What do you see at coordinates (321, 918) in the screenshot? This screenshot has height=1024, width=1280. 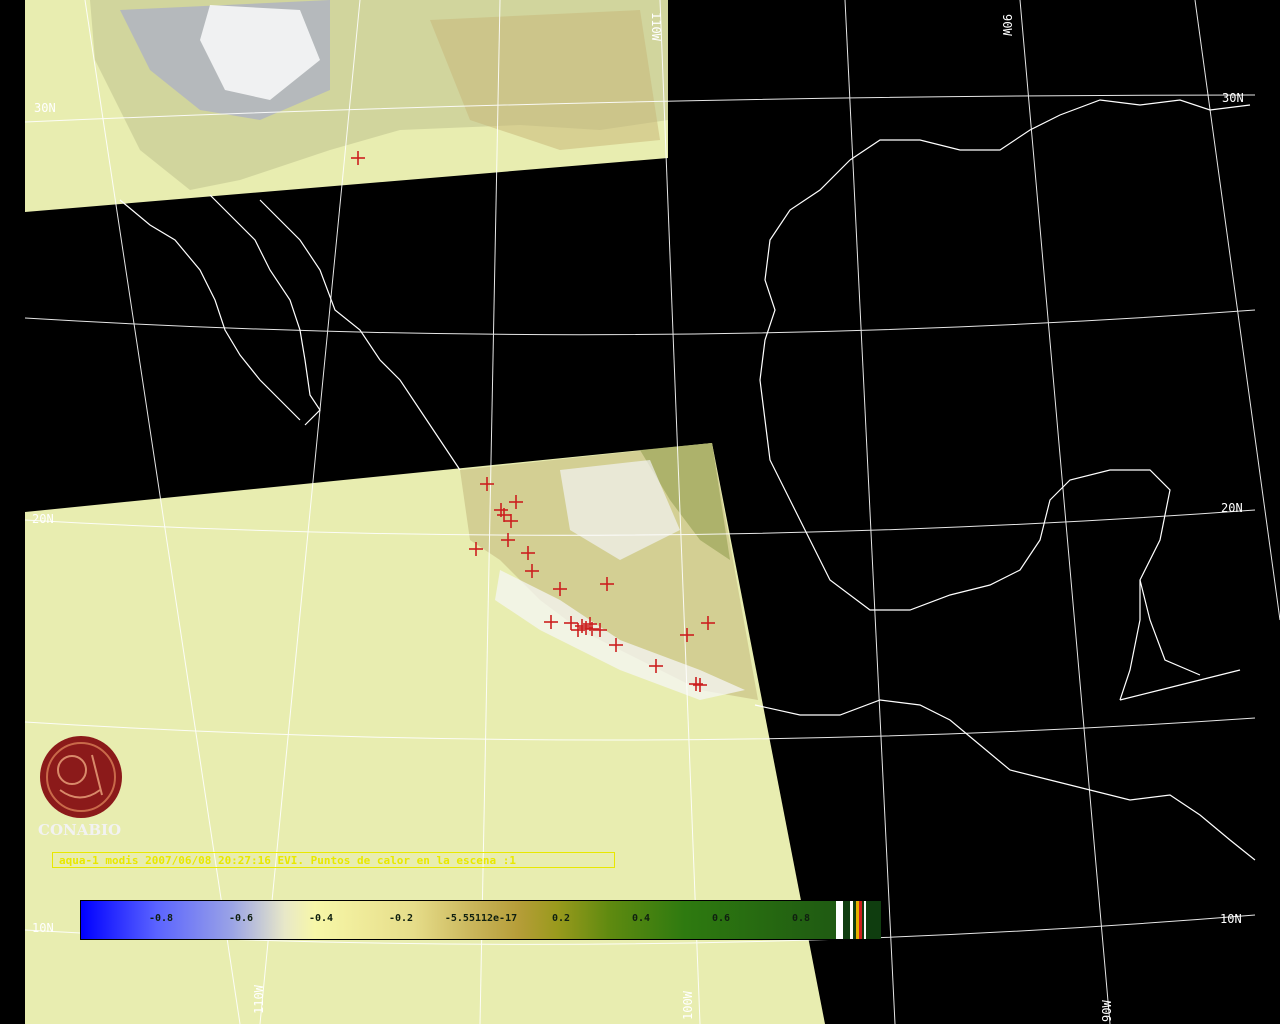 I see `color-scale-tick-label: -0.4` at bounding box center [321, 918].